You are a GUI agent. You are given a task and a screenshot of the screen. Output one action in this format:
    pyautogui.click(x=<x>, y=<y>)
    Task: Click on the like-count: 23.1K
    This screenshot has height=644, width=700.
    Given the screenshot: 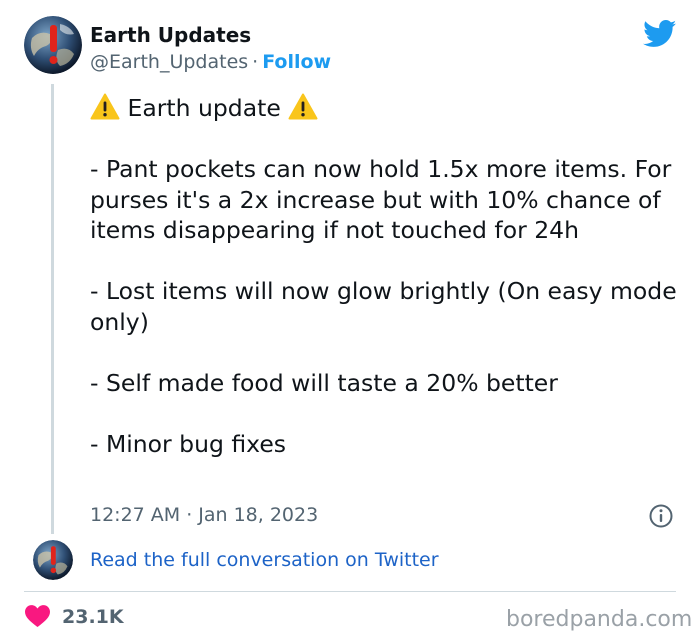 What is the action you would take?
    pyautogui.click(x=93, y=617)
    